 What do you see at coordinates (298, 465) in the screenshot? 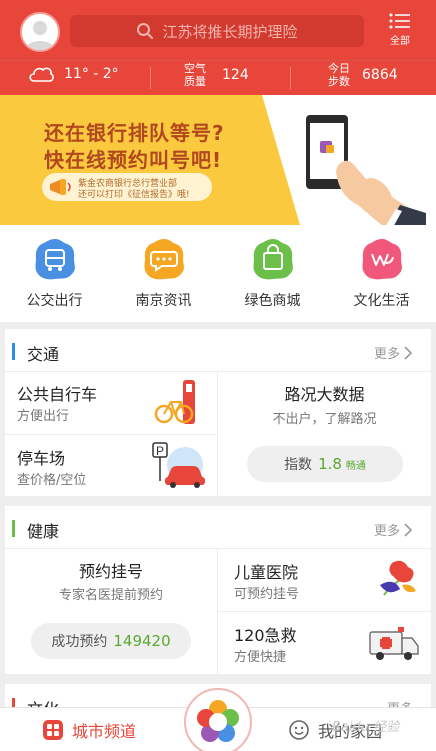
I see `index-label: 指数` at bounding box center [298, 465].